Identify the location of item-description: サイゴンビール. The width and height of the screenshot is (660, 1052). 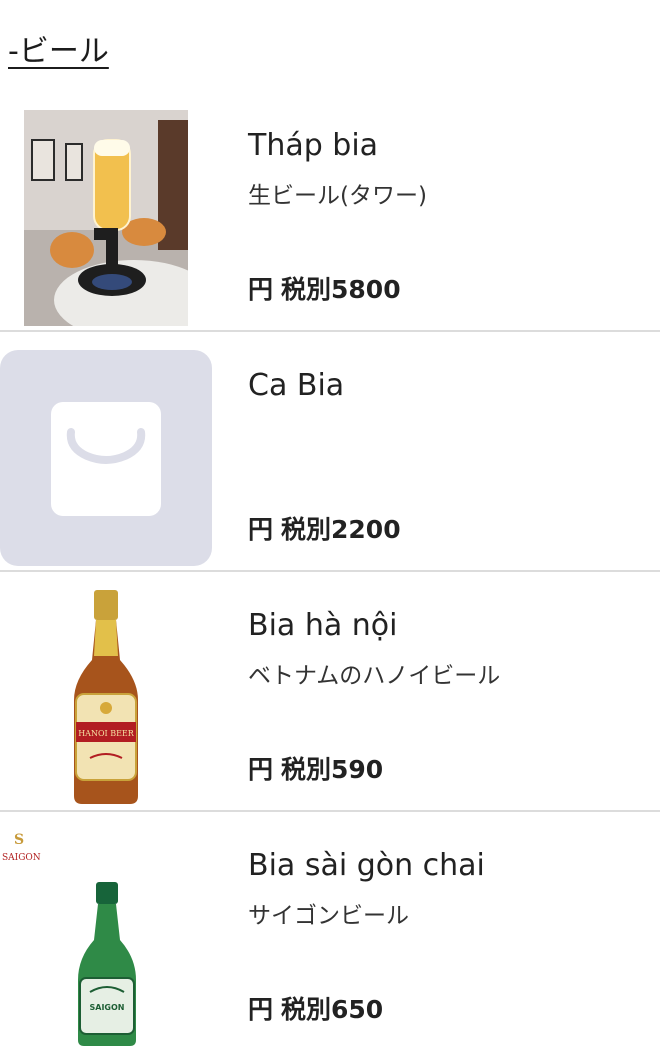
(328, 916).